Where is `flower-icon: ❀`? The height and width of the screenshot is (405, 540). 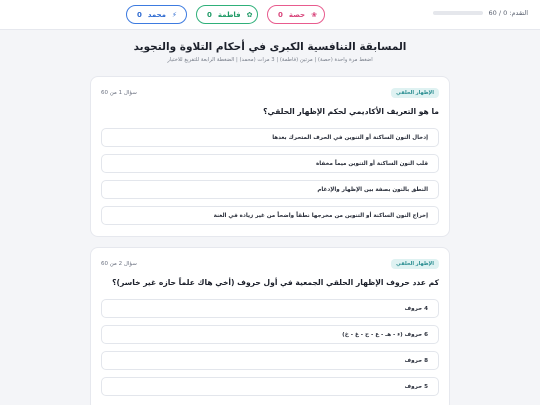
flower-icon: ❀ is located at coordinates (314, 14).